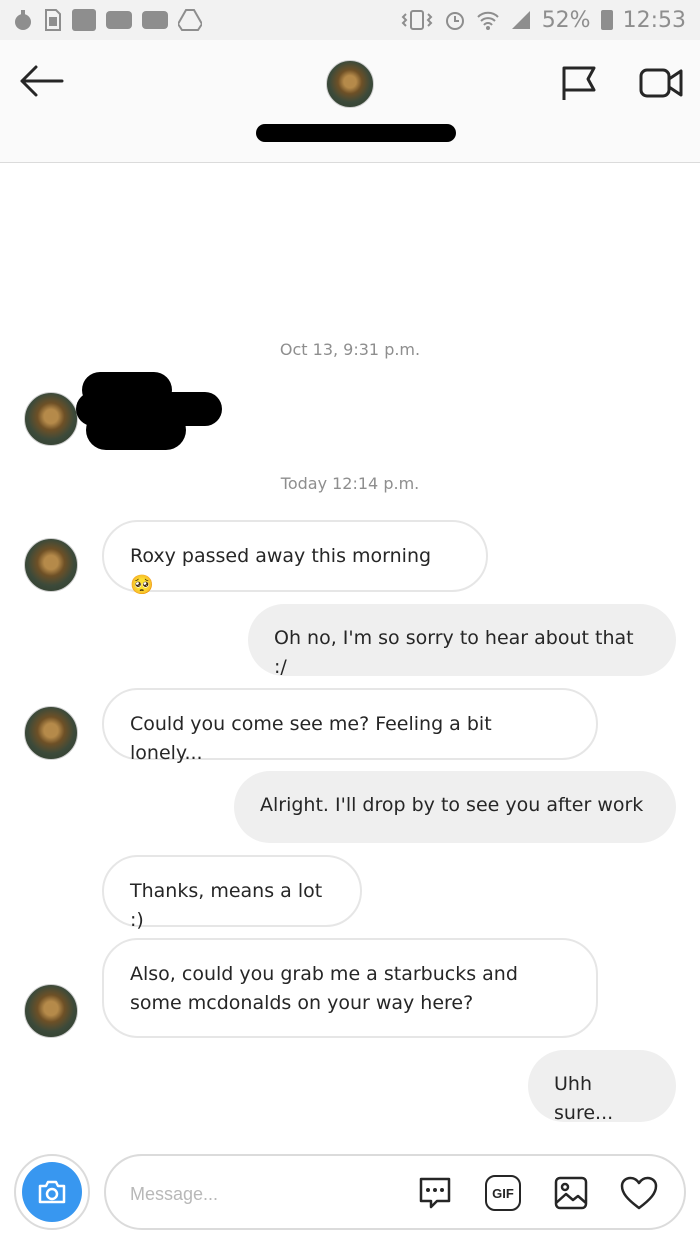 The image size is (700, 1244). I want to click on like-button, so click(639, 1193).